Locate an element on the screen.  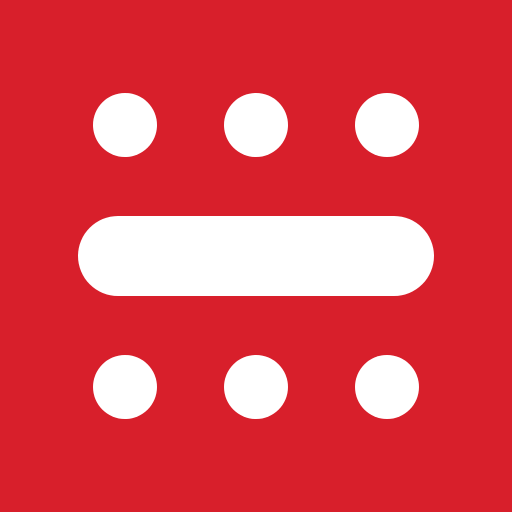
center-bar is located at coordinates (256, 256).